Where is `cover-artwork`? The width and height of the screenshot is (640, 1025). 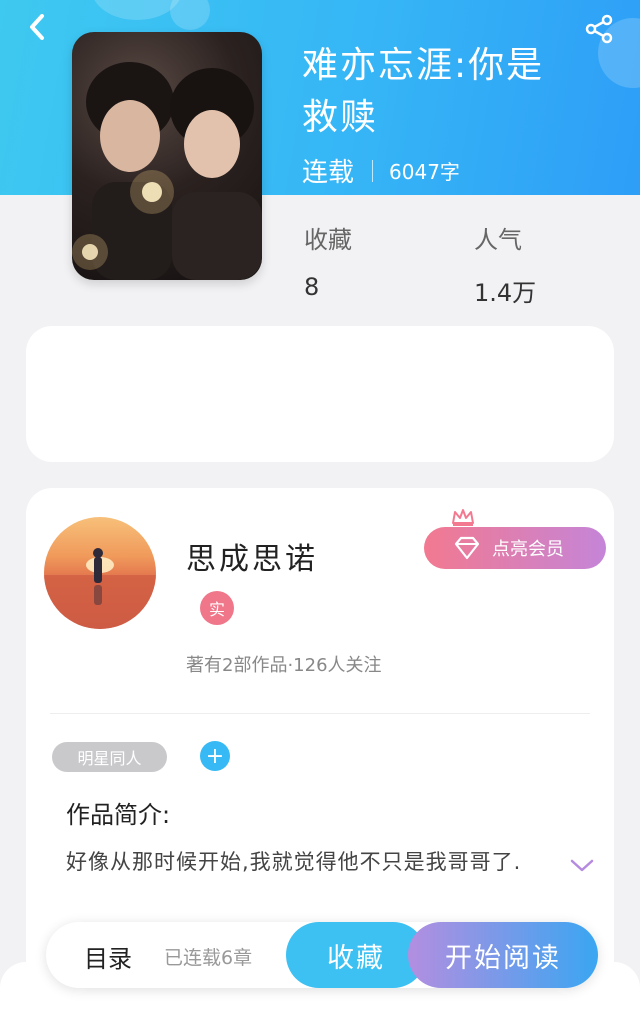
cover-artwork is located at coordinates (167, 171).